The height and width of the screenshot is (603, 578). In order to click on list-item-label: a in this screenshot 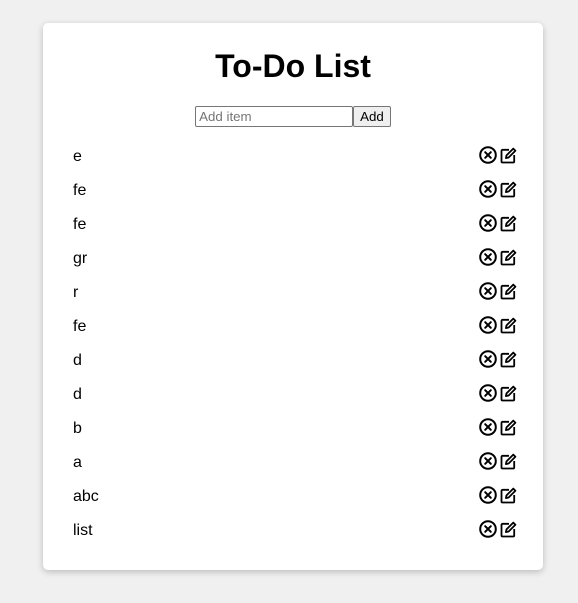, I will do `click(77, 462)`.